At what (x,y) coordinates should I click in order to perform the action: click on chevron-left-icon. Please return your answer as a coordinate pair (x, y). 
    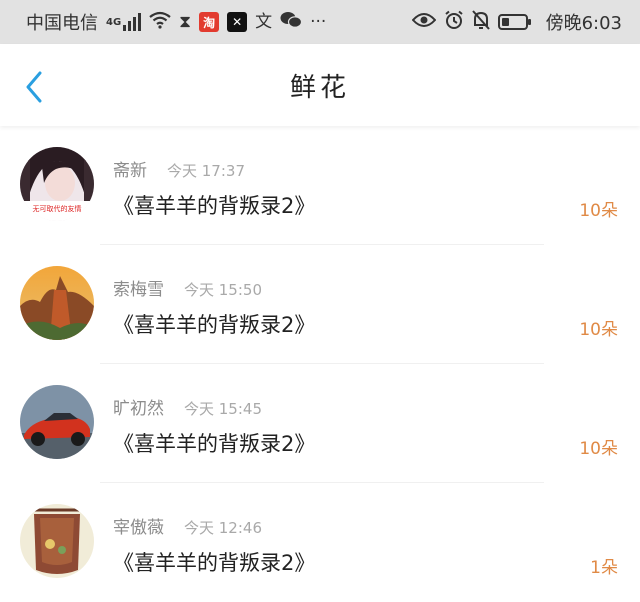
    Looking at the image, I should click on (34, 87).